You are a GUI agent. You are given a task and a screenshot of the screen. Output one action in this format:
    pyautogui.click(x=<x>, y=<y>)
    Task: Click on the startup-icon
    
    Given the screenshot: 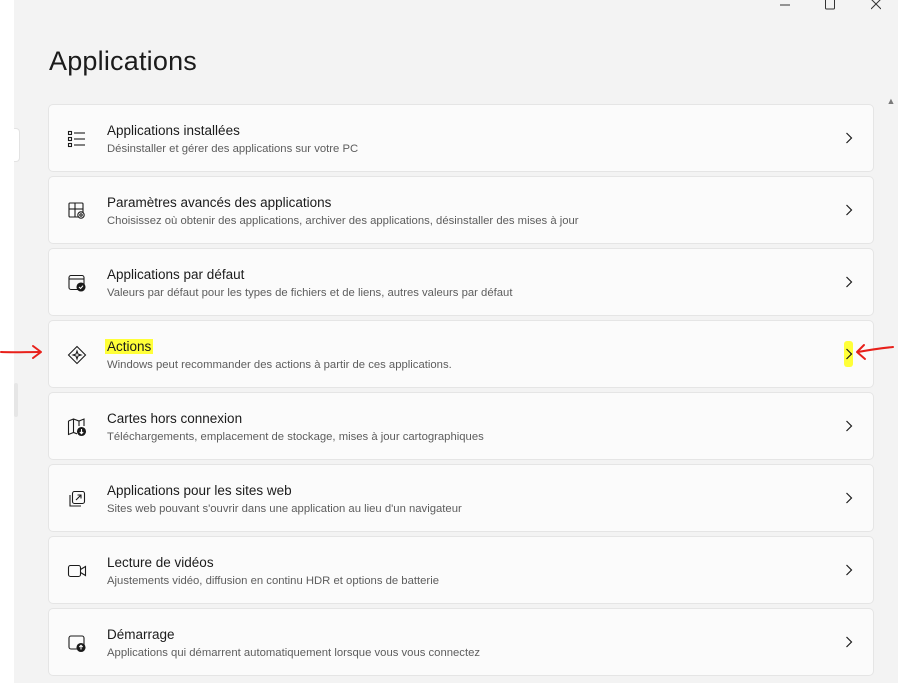 What is the action you would take?
    pyautogui.click(x=77, y=643)
    